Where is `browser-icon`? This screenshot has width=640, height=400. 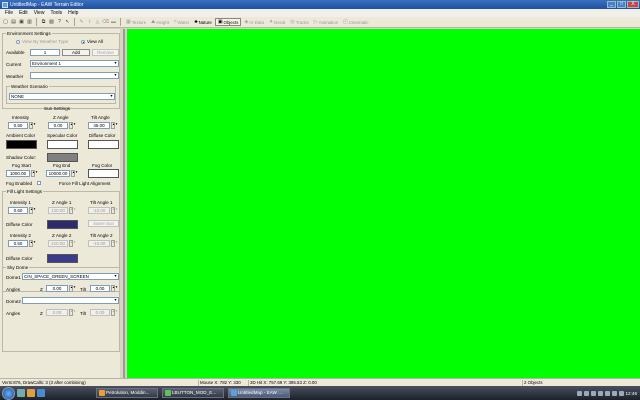
browser-icon is located at coordinates (31, 393).